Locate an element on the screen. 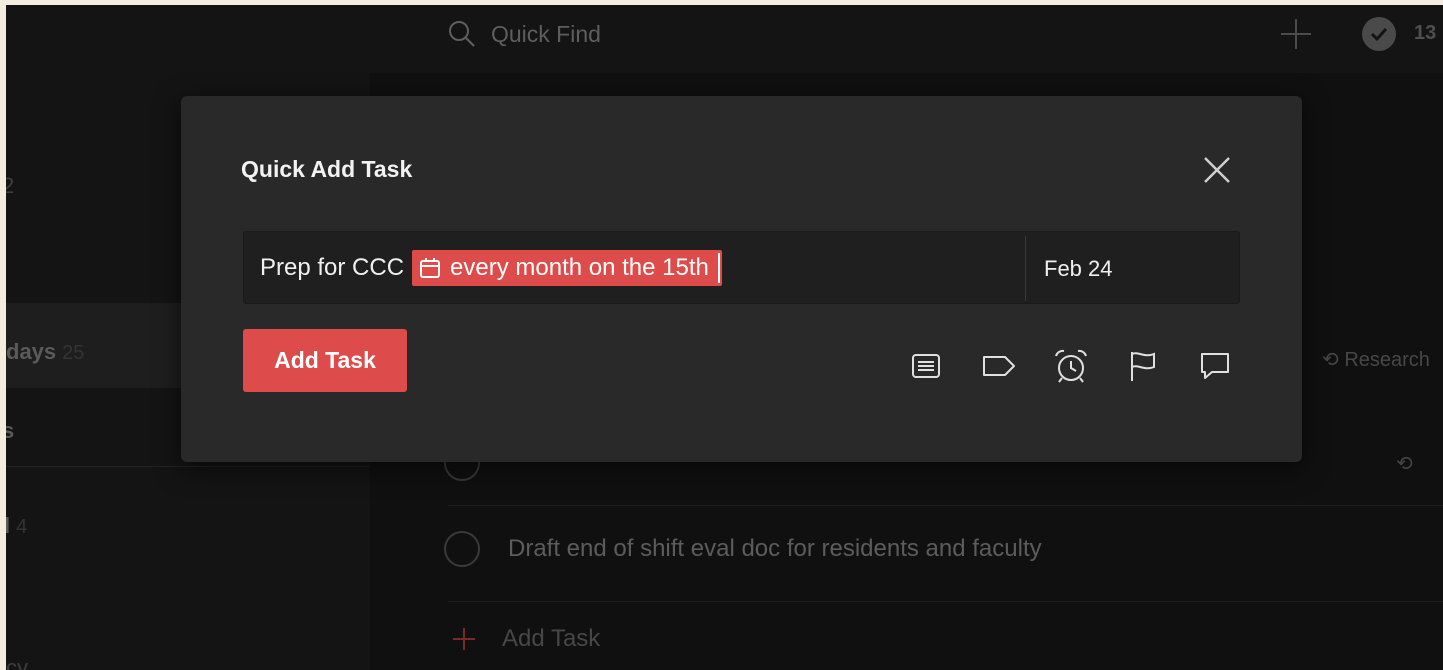 Image resolution: width=1443 pixels, height=670 pixels. recurring-date-text: every month on the 15th is located at coordinates (579, 267).